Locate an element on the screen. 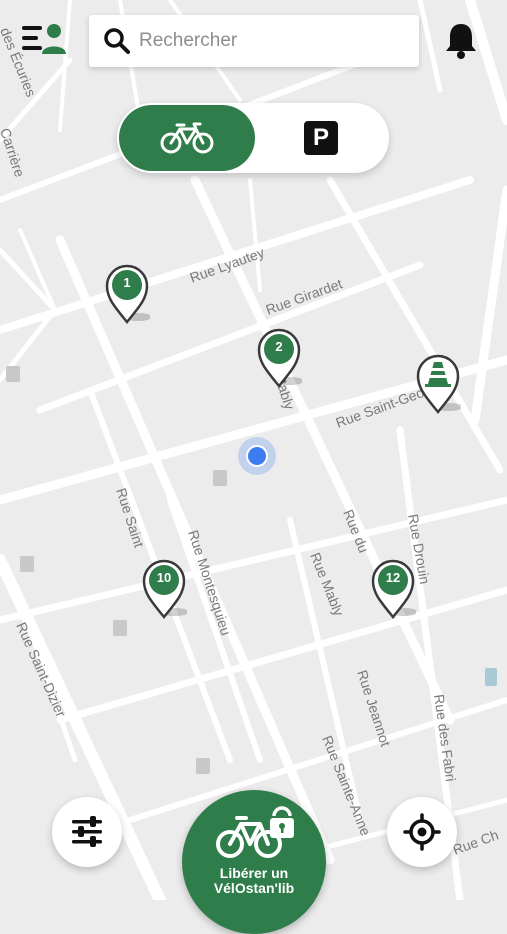  bikes-mode-option is located at coordinates (187, 138).